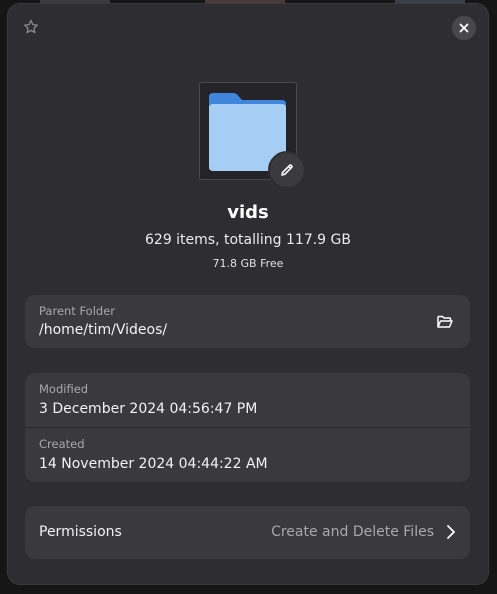  Describe the element at coordinates (352, 532) in the screenshot. I see `permissions-value: Create and Delete Files` at that location.